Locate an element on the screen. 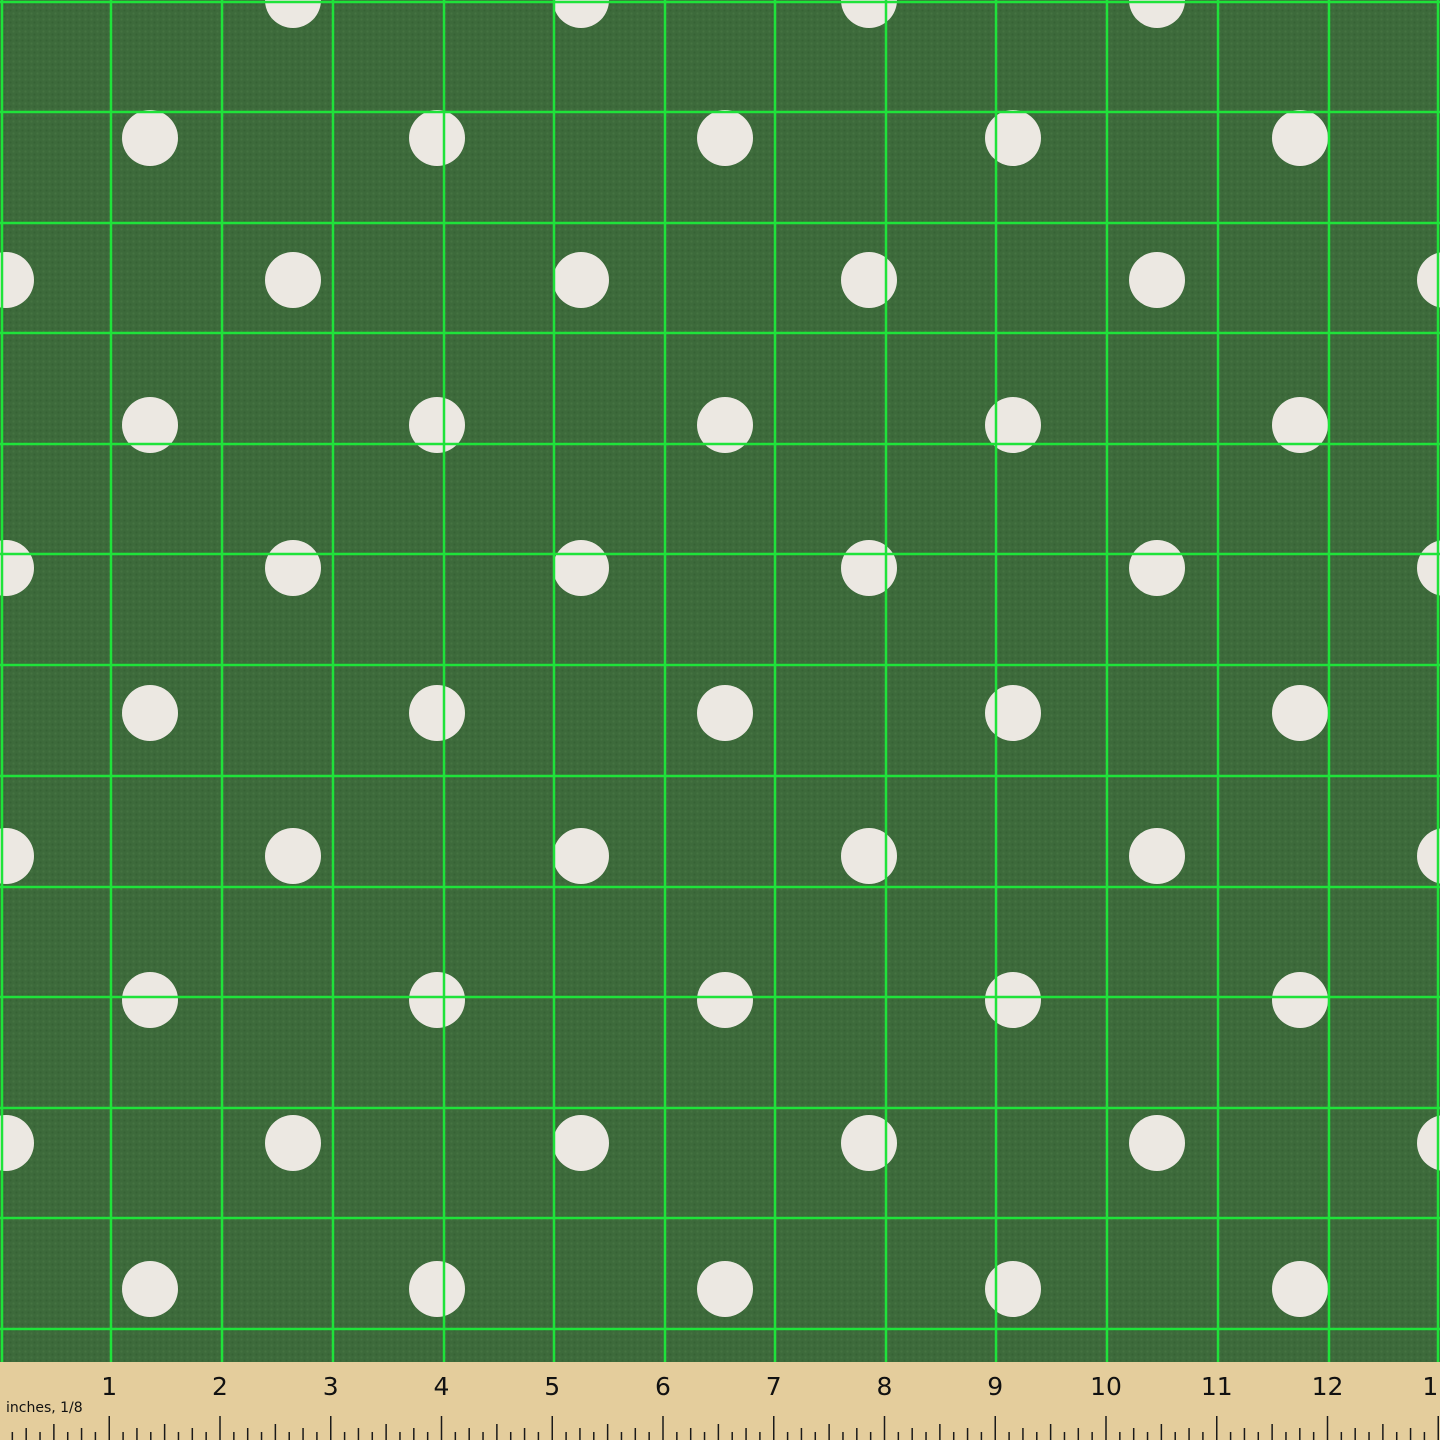 The image size is (1440, 1440). ruler-number: 1 is located at coordinates (109, 1386).